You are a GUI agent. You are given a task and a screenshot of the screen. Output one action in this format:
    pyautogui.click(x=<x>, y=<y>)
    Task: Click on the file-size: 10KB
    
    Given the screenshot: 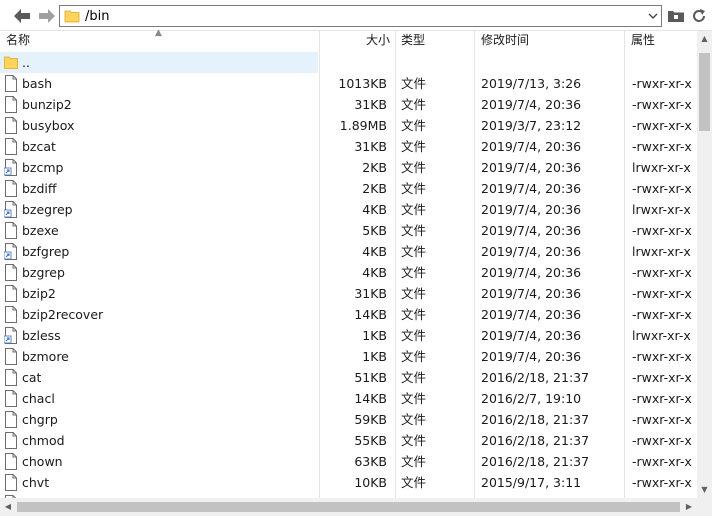 What is the action you would take?
    pyautogui.click(x=370, y=482)
    